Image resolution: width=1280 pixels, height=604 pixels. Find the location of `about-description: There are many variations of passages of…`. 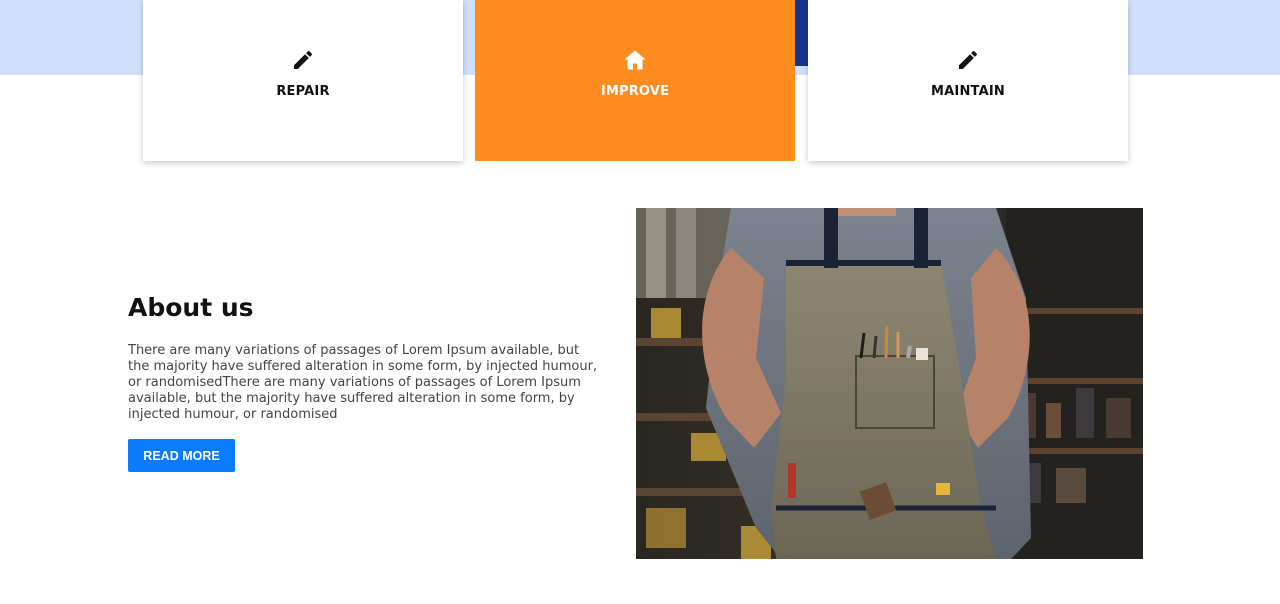

about-description: There are many variations of passages of… is located at coordinates (363, 382).